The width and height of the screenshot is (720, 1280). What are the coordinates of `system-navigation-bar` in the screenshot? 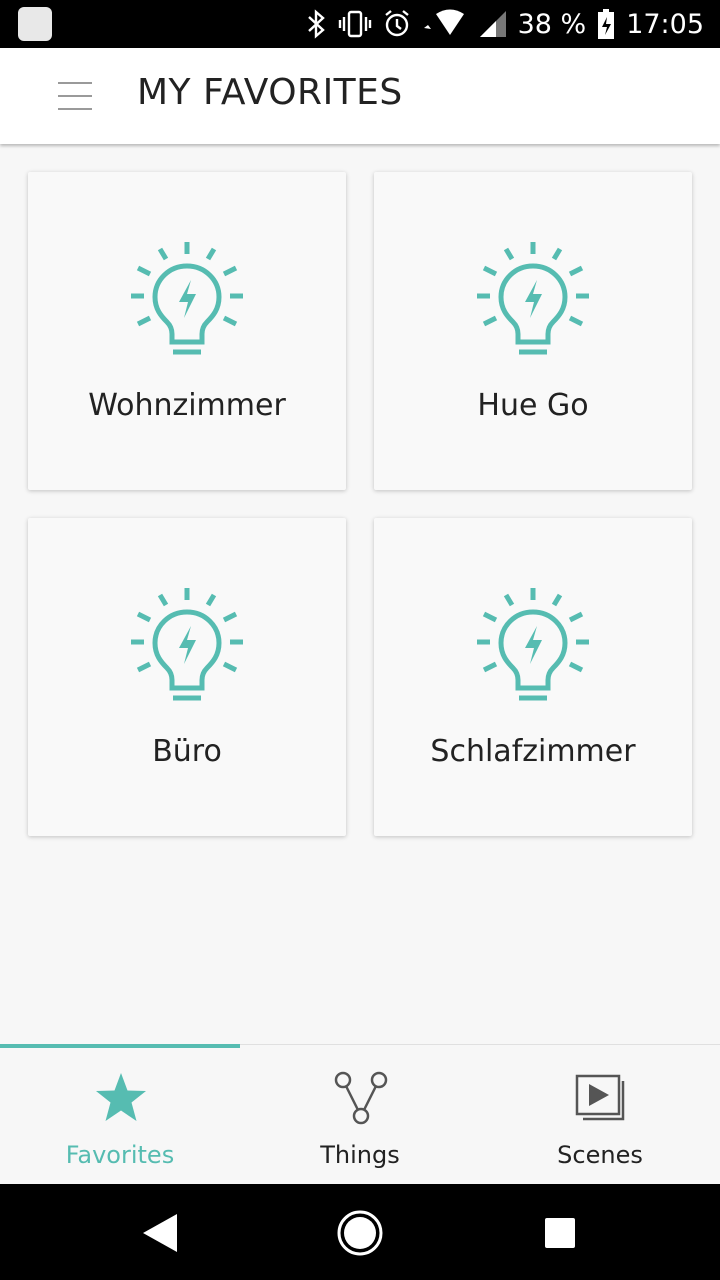 It's located at (360, 1232).